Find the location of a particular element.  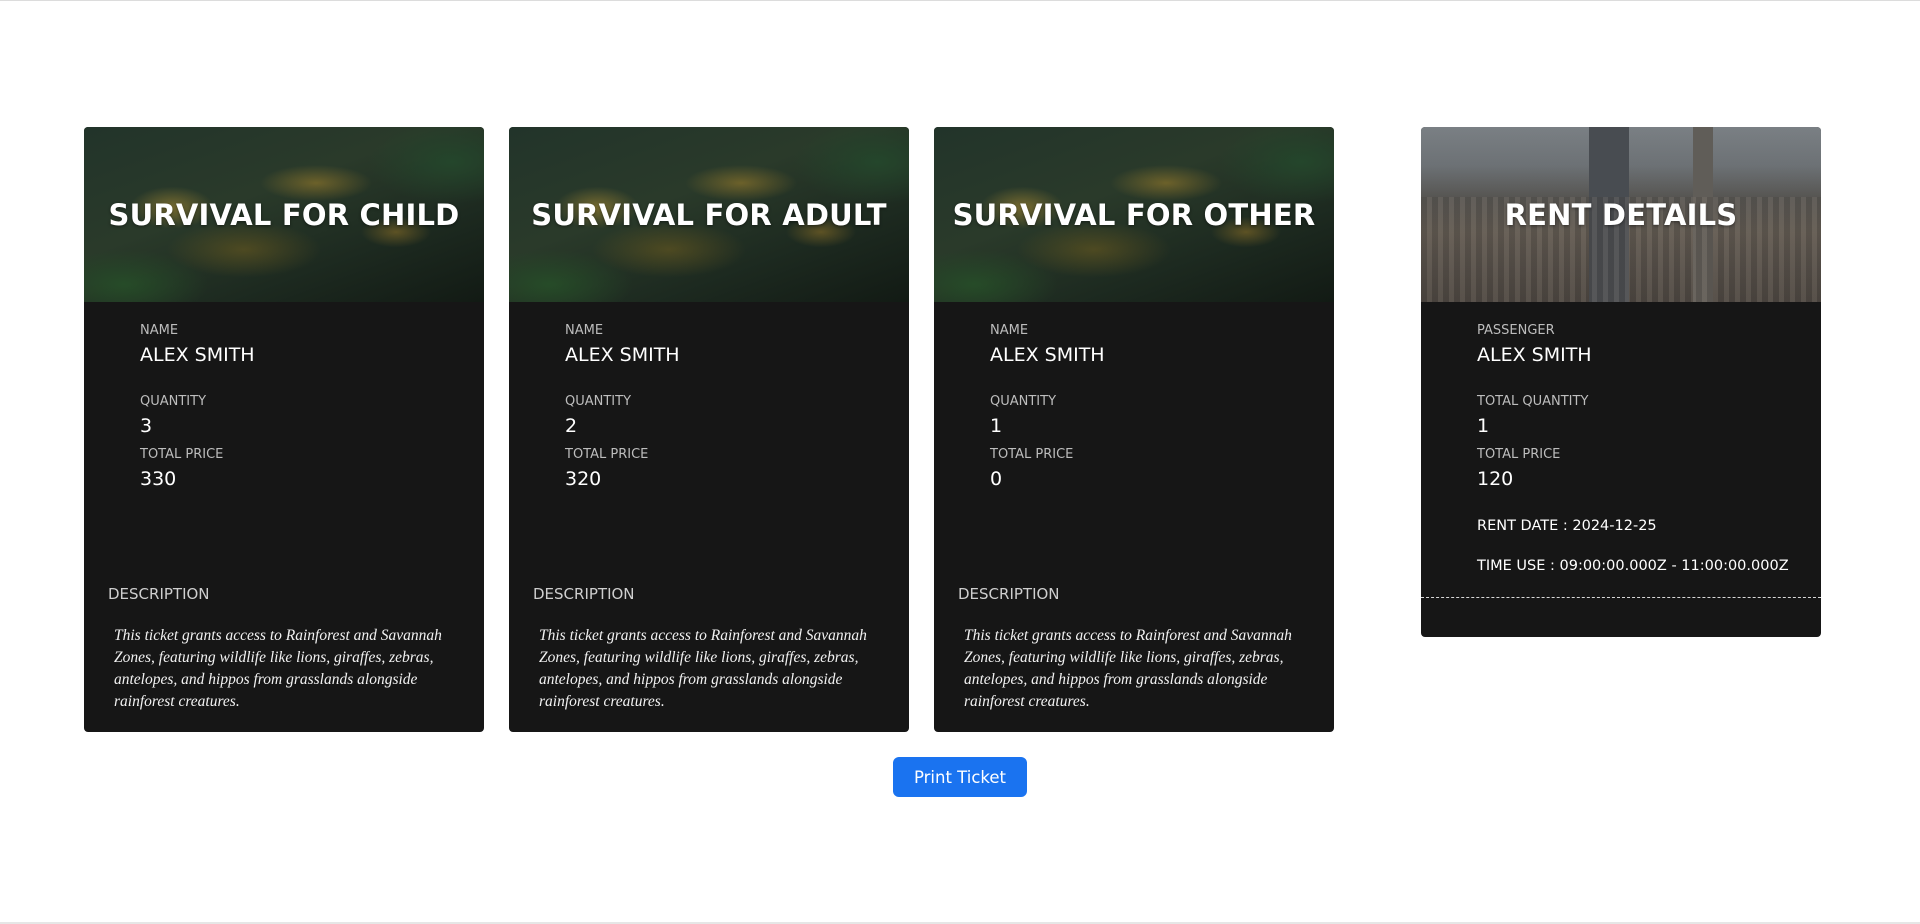

ticket-title: SURVIVAL FOR ADULT is located at coordinates (709, 214).